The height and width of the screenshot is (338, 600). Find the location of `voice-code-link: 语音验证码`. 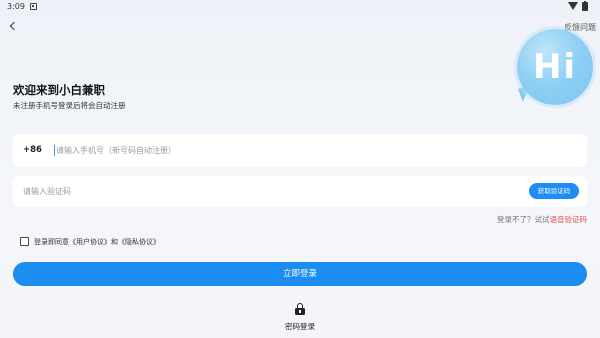

voice-code-link: 语音验证码 is located at coordinates (569, 219).